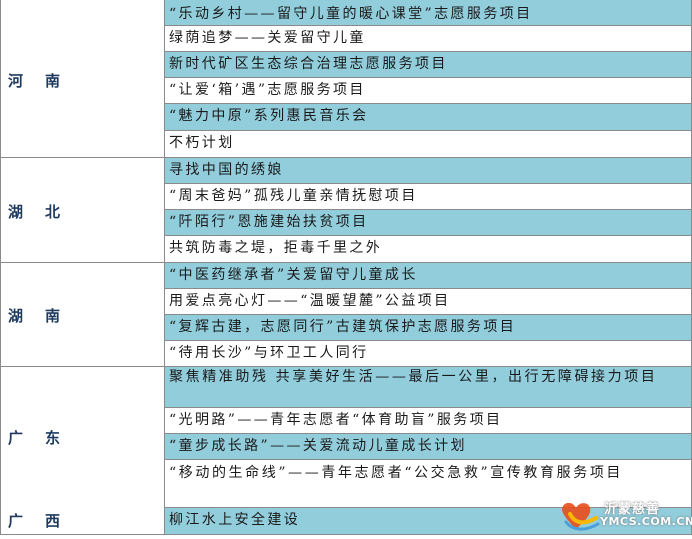  Describe the element at coordinates (428, 91) in the screenshot. I see `table-row: “让爱‘箱’遇”志愿服务项目` at that location.